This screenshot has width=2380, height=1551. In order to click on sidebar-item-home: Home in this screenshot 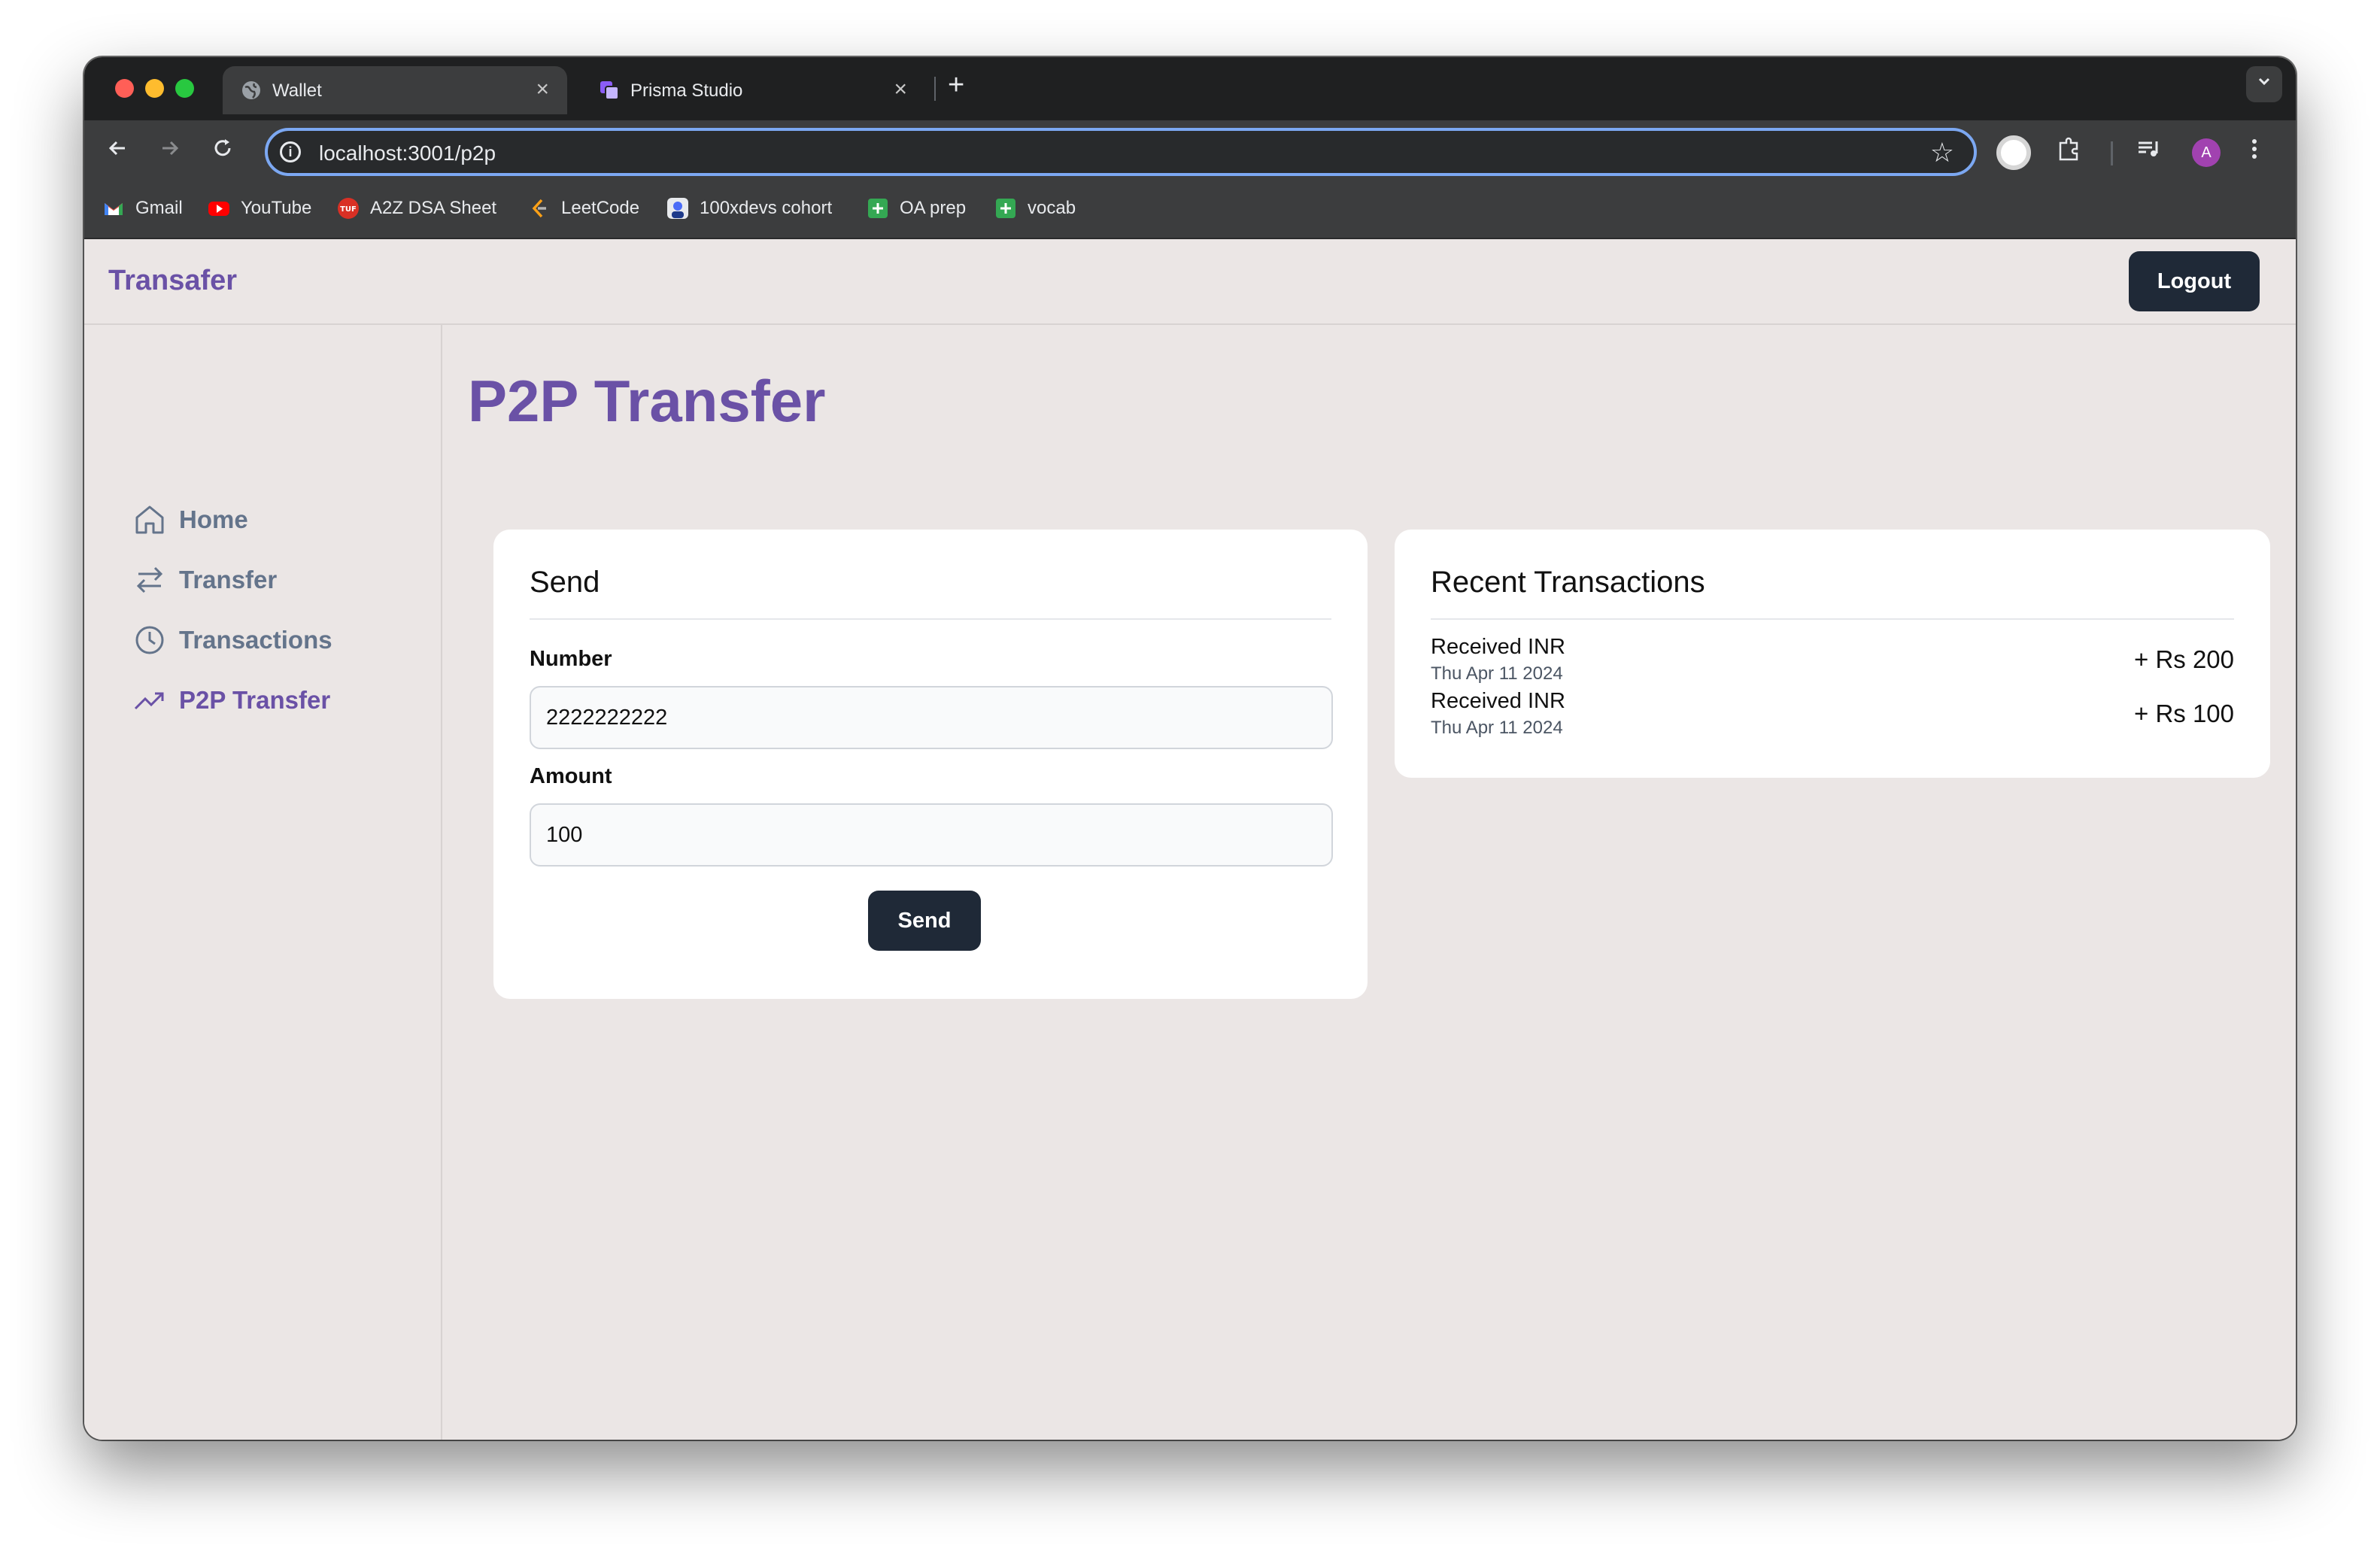, I will do `click(190, 520)`.